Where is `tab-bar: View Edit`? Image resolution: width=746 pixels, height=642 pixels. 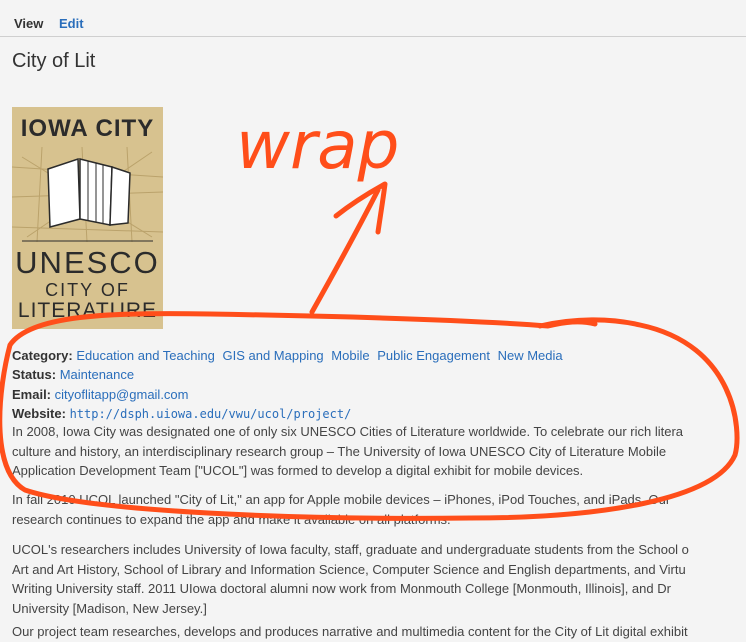
tab-bar: View Edit is located at coordinates (373, 25).